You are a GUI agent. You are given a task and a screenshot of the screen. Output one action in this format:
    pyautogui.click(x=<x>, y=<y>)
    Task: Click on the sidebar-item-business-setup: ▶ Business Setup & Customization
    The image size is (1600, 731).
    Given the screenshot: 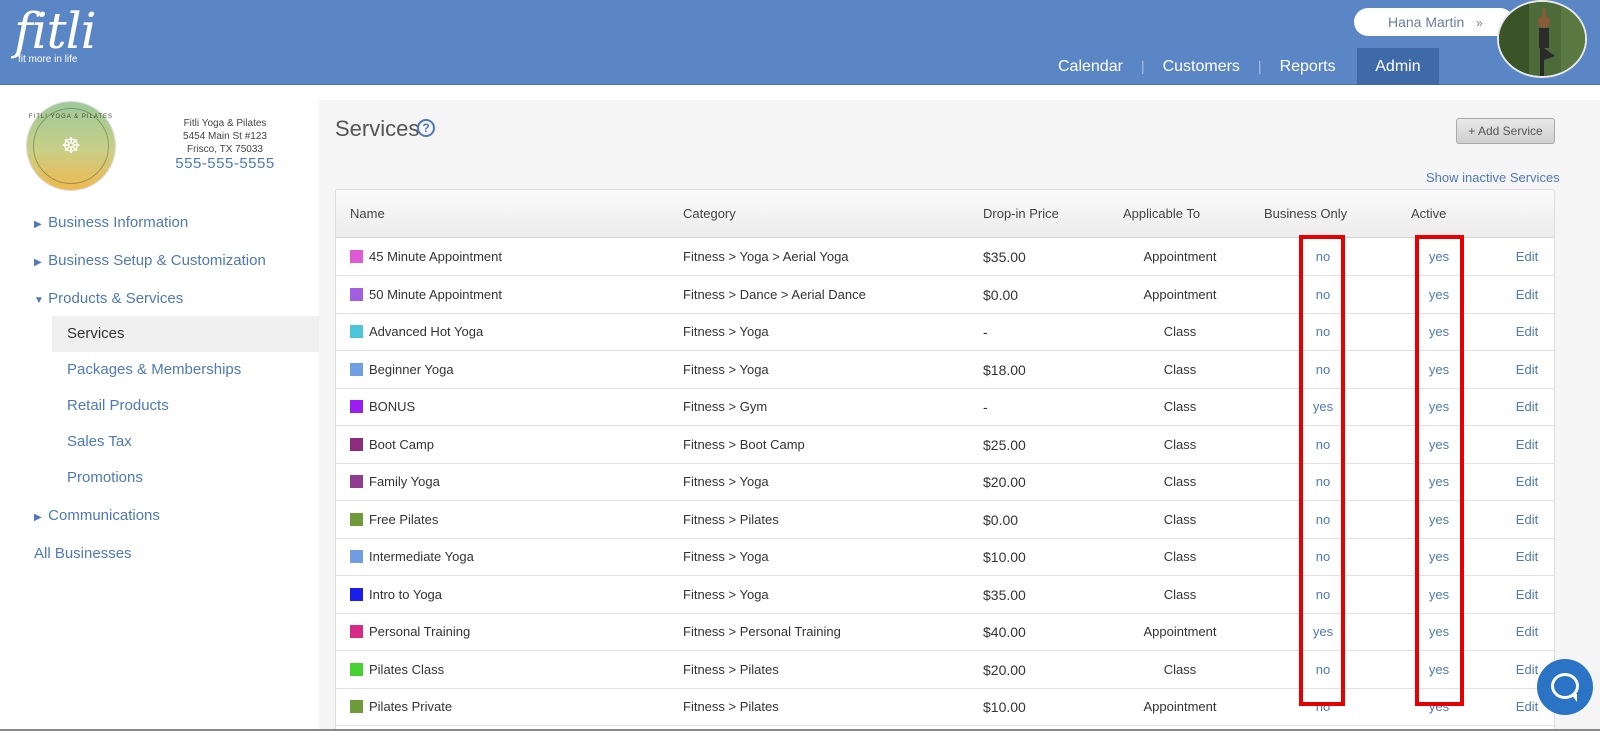 What is the action you would take?
    pyautogui.click(x=150, y=260)
    